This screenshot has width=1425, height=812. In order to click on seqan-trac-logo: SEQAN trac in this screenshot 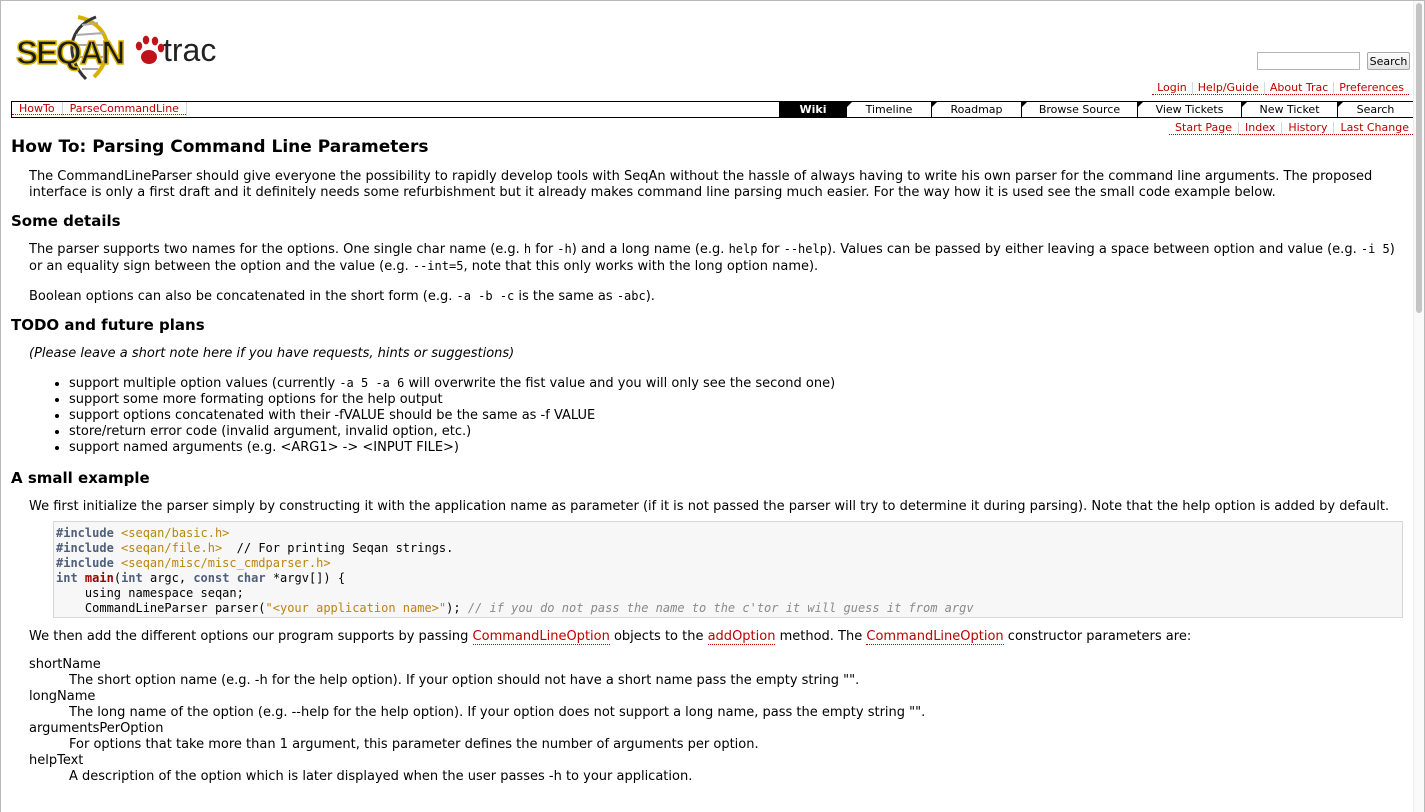, I will do `click(122, 48)`.